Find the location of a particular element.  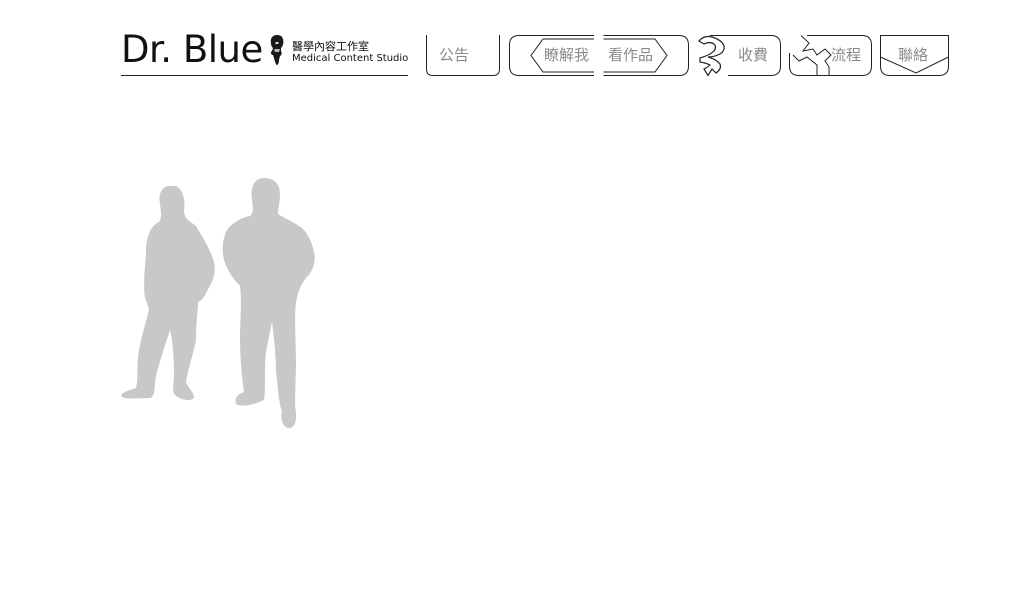

nav-portfolio-label: 看作品 is located at coordinates (631, 55).